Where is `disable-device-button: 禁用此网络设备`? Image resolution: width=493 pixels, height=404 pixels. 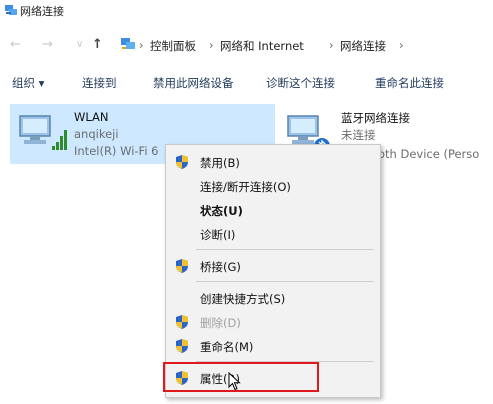 disable-device-button: 禁用此网络设备 is located at coordinates (193, 83).